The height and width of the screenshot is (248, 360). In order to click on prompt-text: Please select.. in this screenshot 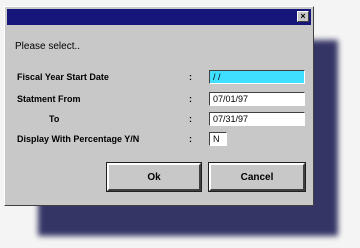, I will do `click(48, 46)`.